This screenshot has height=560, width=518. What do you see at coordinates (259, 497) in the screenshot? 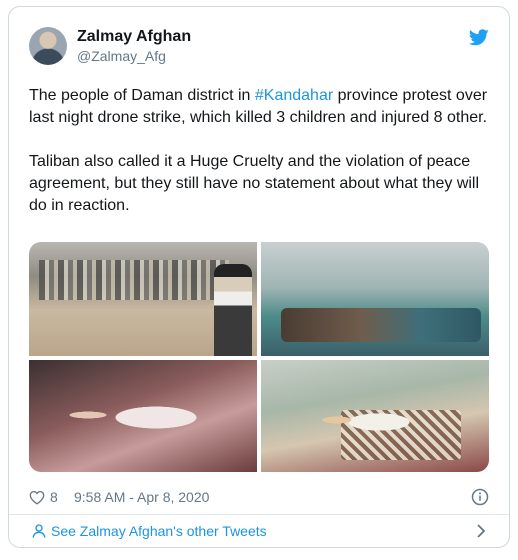
I see `tweet-meta: 8 9:58 AM - Apr 8, 2020` at bounding box center [259, 497].